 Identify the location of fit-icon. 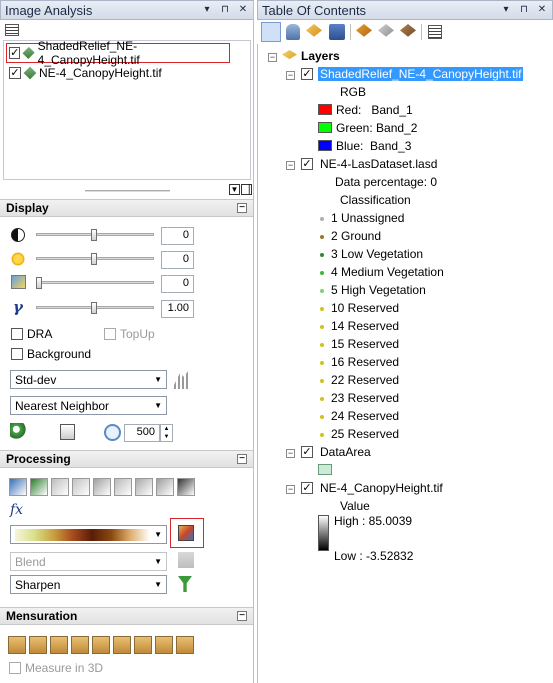
(67, 432).